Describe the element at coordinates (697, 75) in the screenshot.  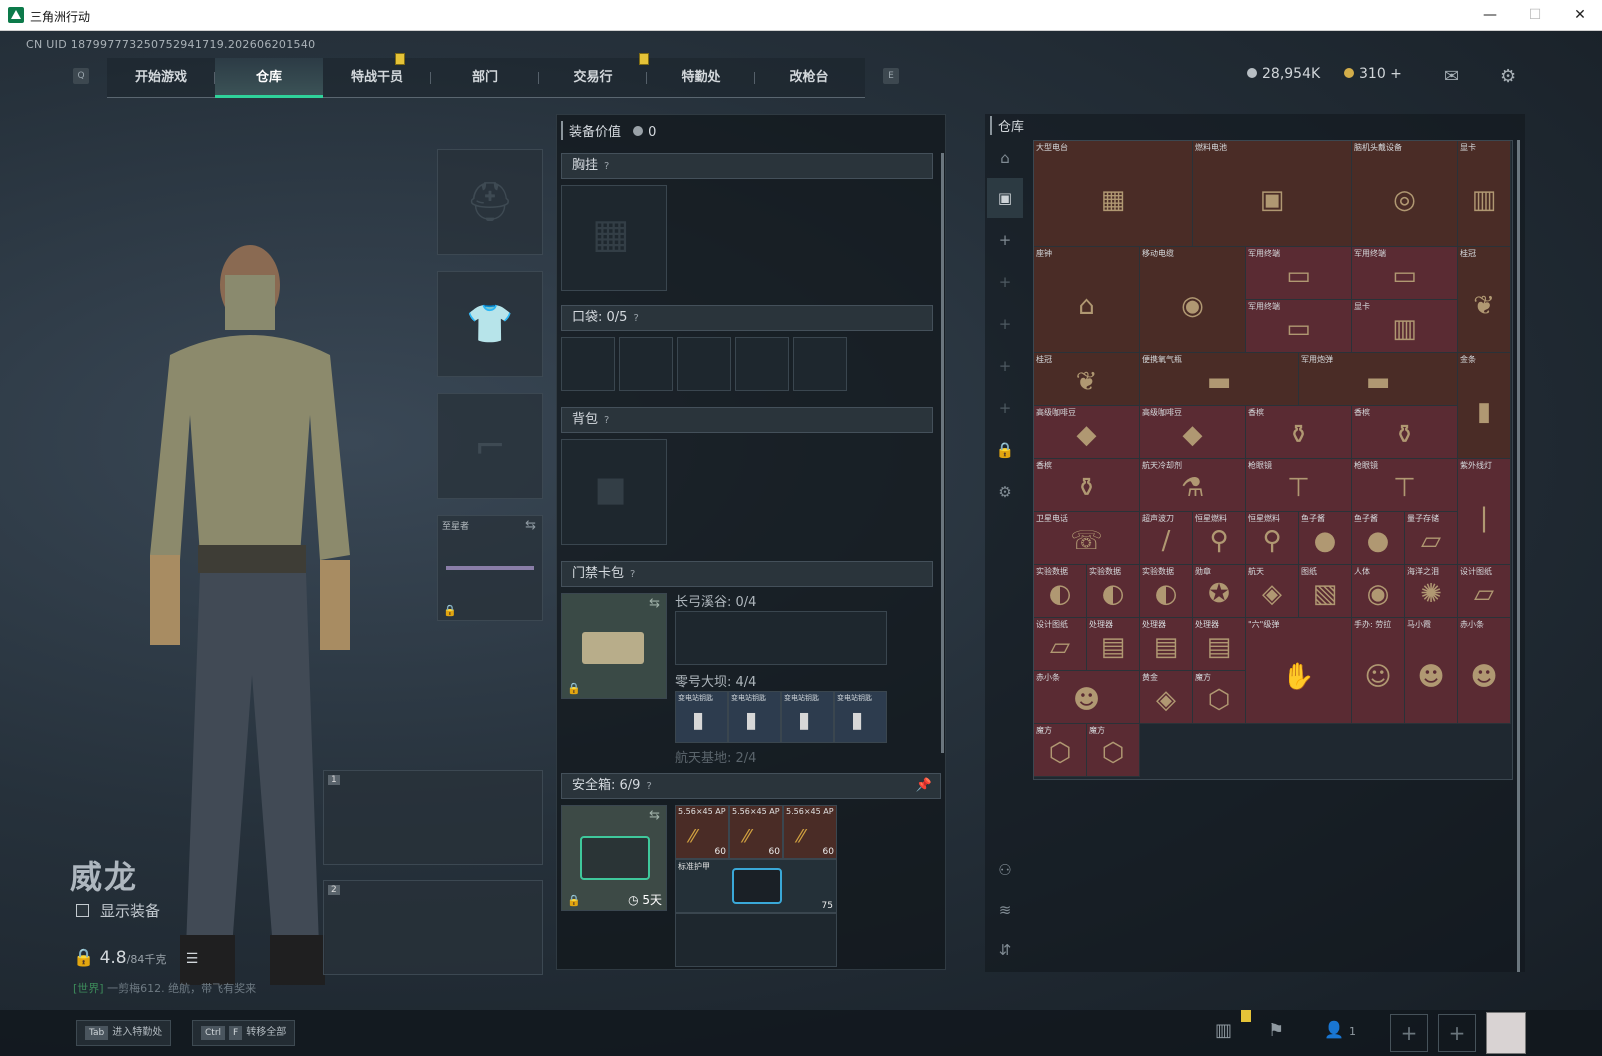
I see `tab-special-service: 特勤处` at that location.